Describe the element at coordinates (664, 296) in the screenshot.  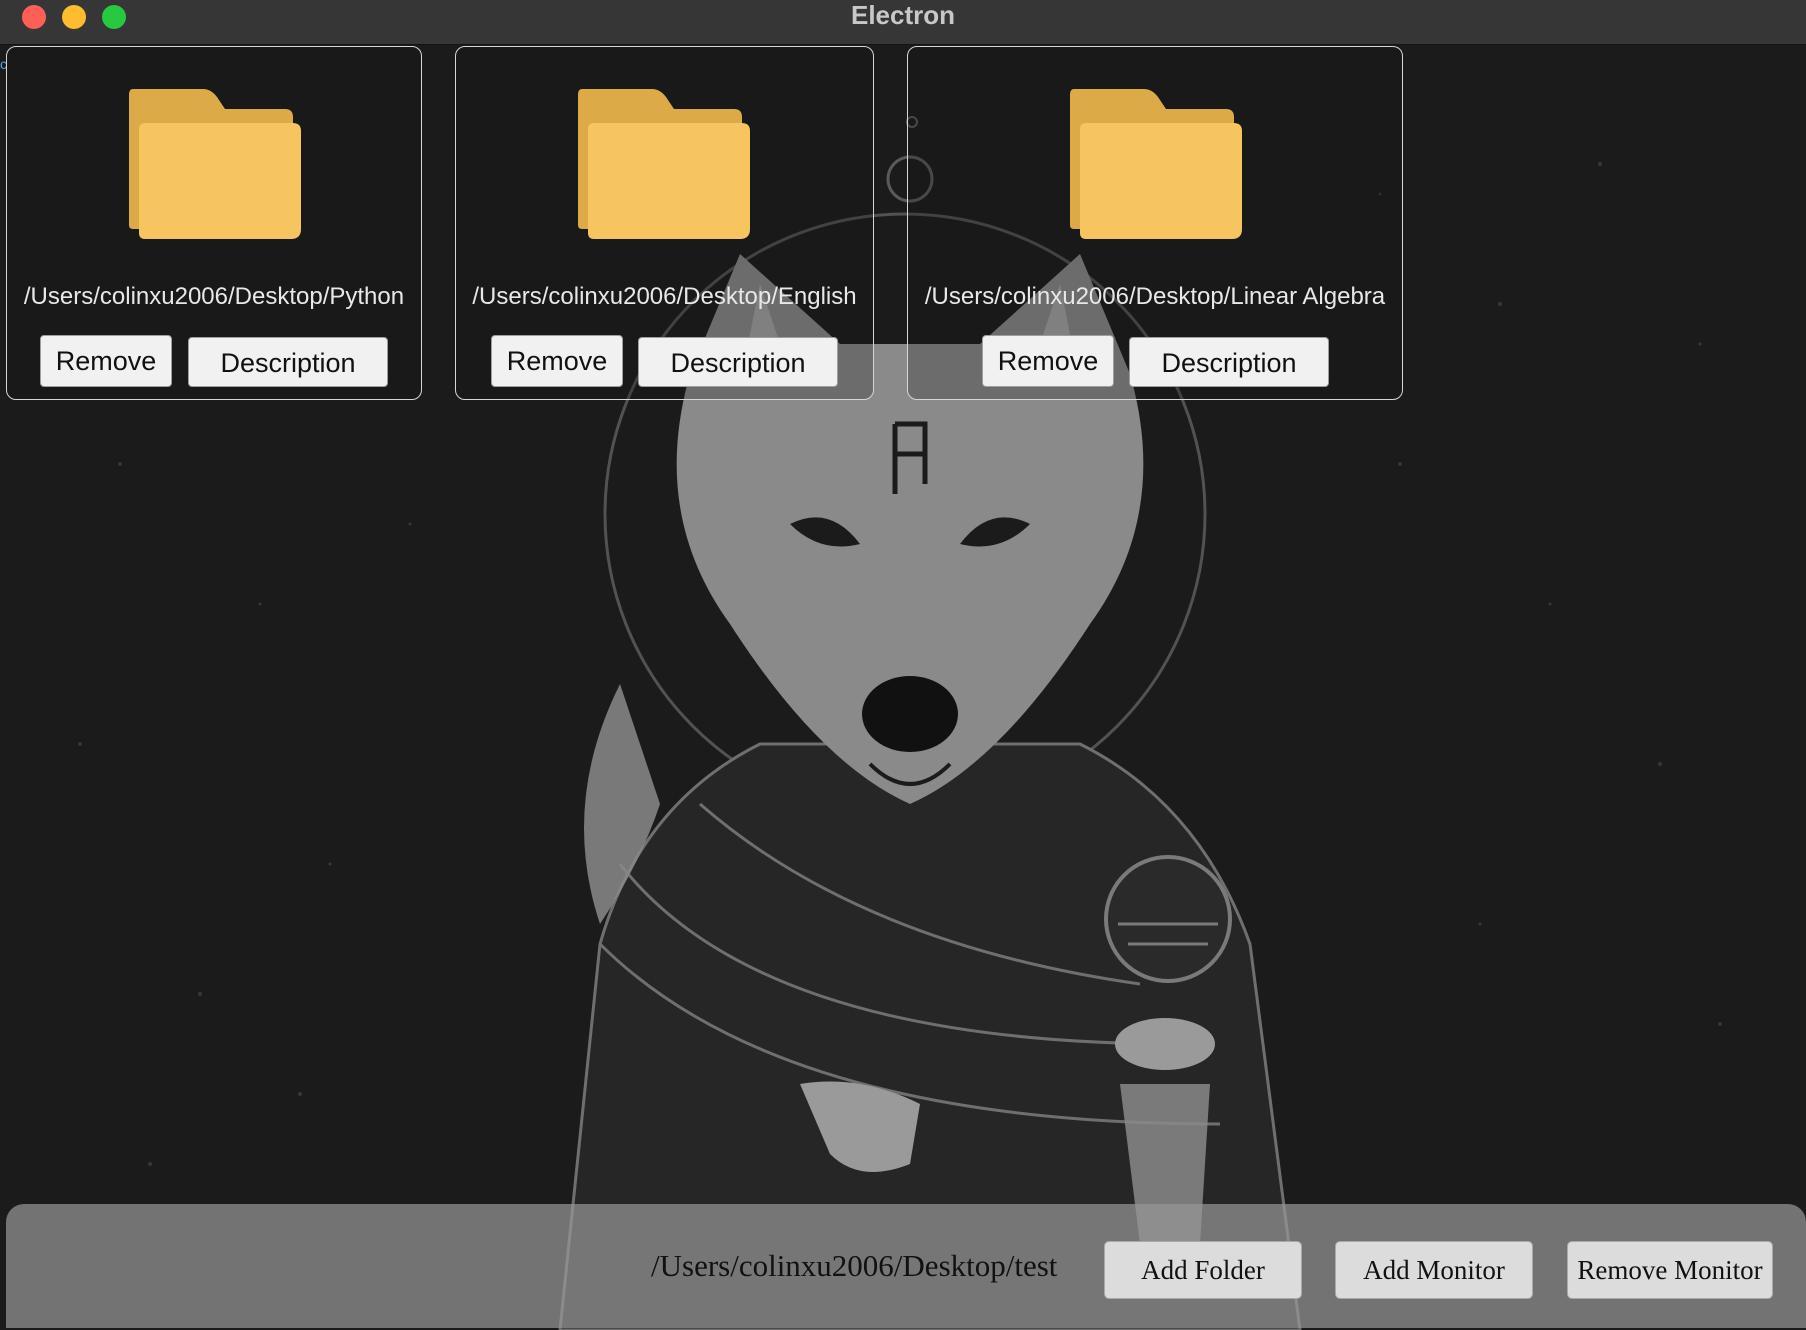
I see `folder-path-label: /Users/colinxu2006/Desktop/English` at that location.